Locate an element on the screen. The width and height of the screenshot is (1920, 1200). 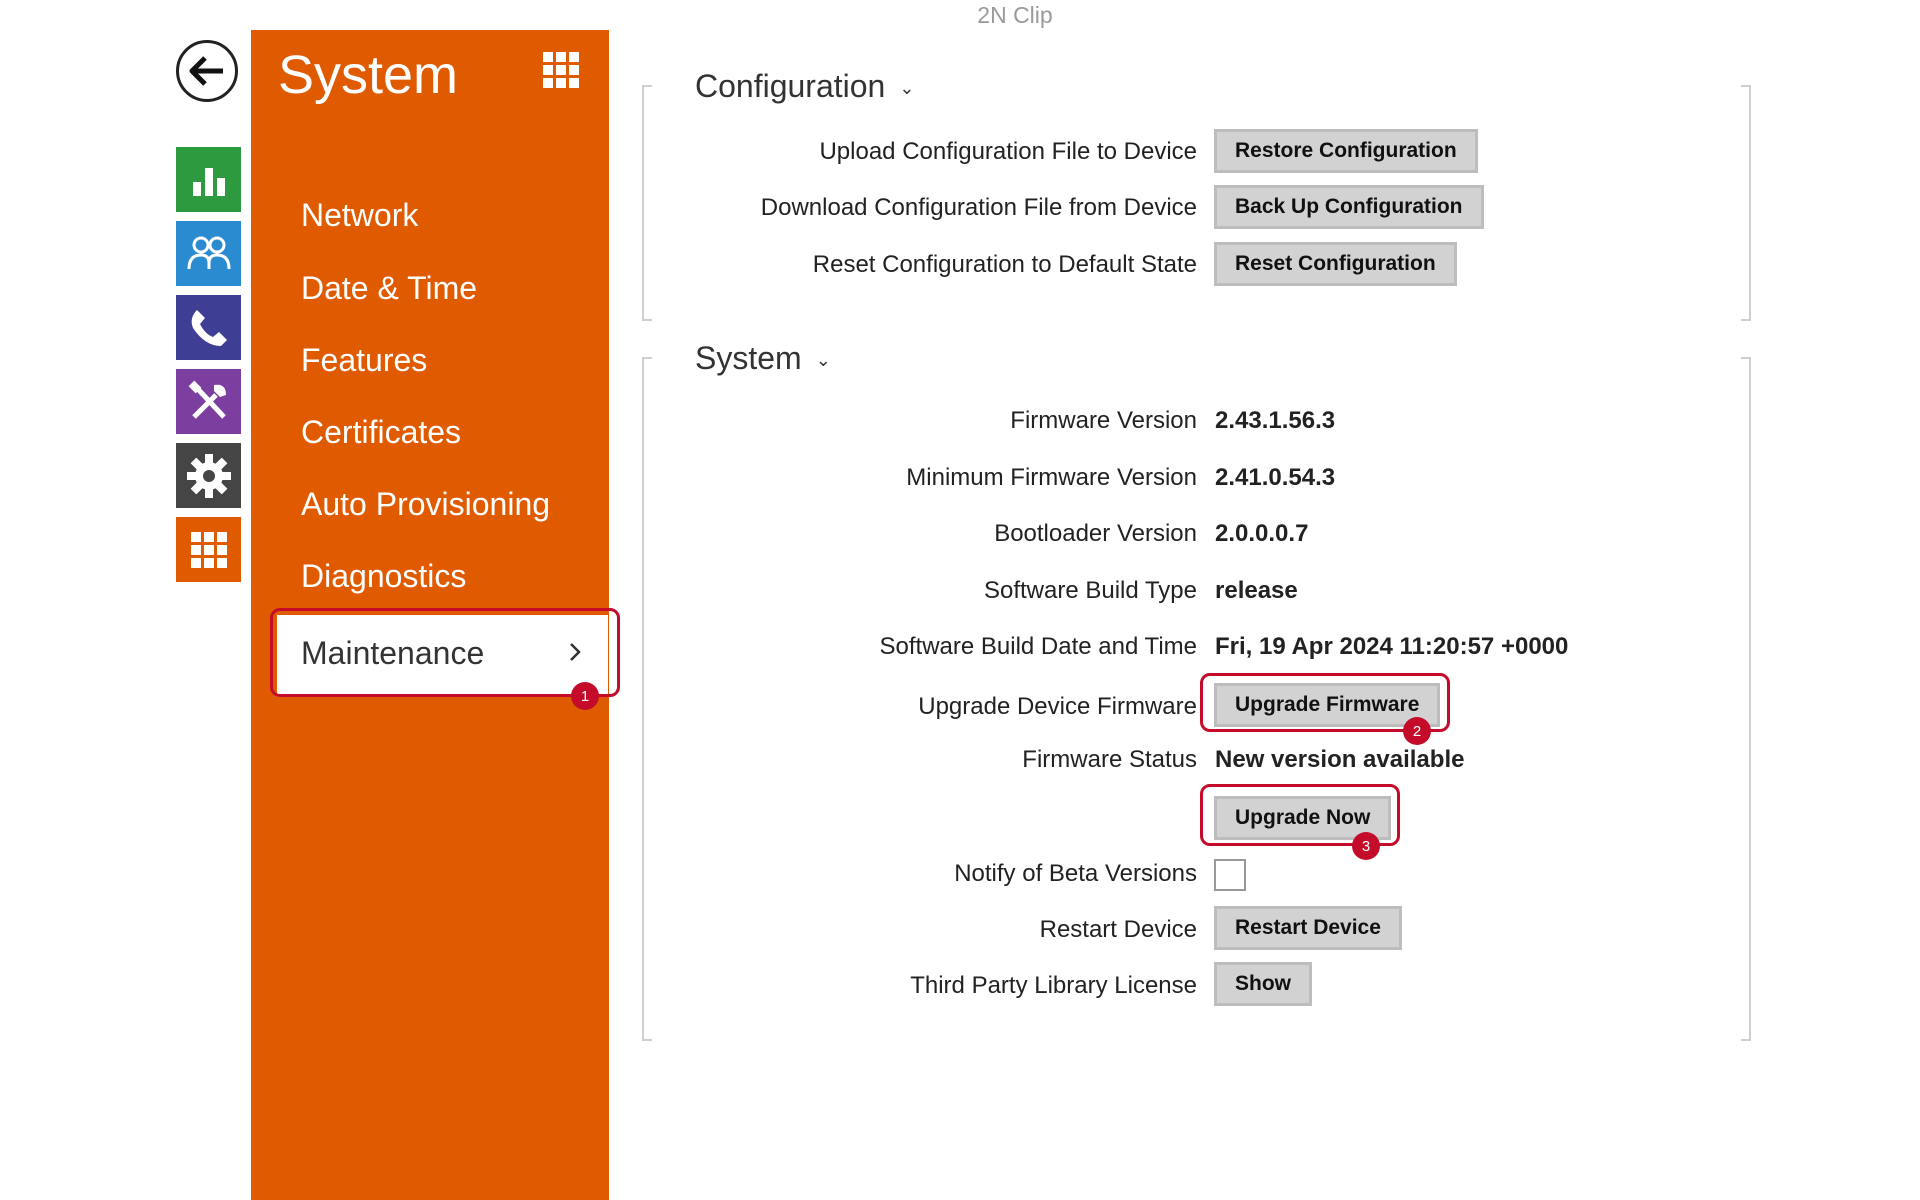
sidebar-title: System is located at coordinates (368, 75).